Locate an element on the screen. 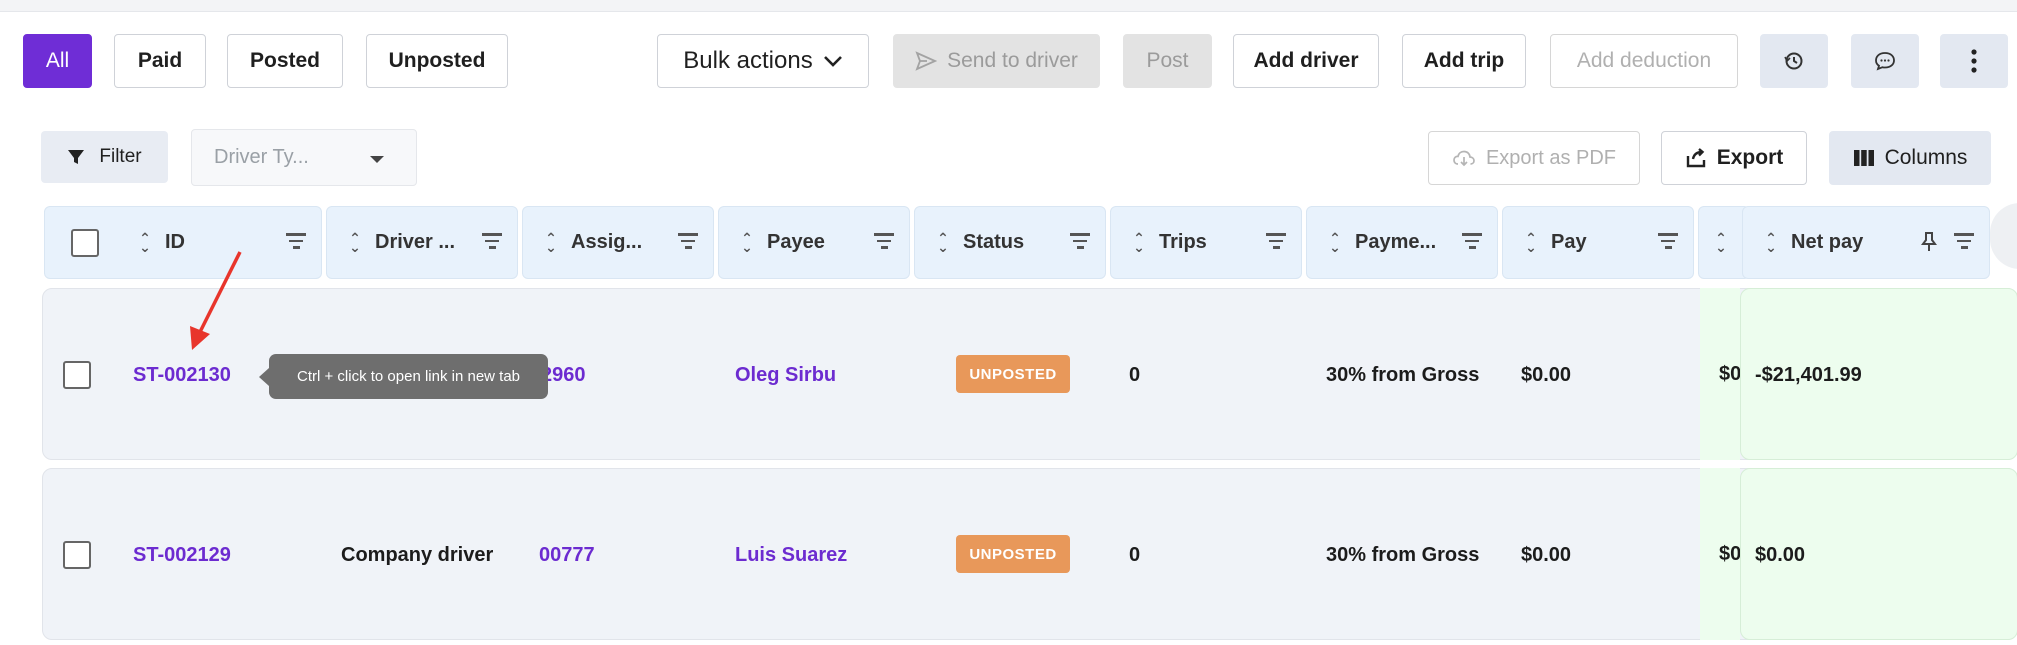  caret-down-icon is located at coordinates (377, 159).